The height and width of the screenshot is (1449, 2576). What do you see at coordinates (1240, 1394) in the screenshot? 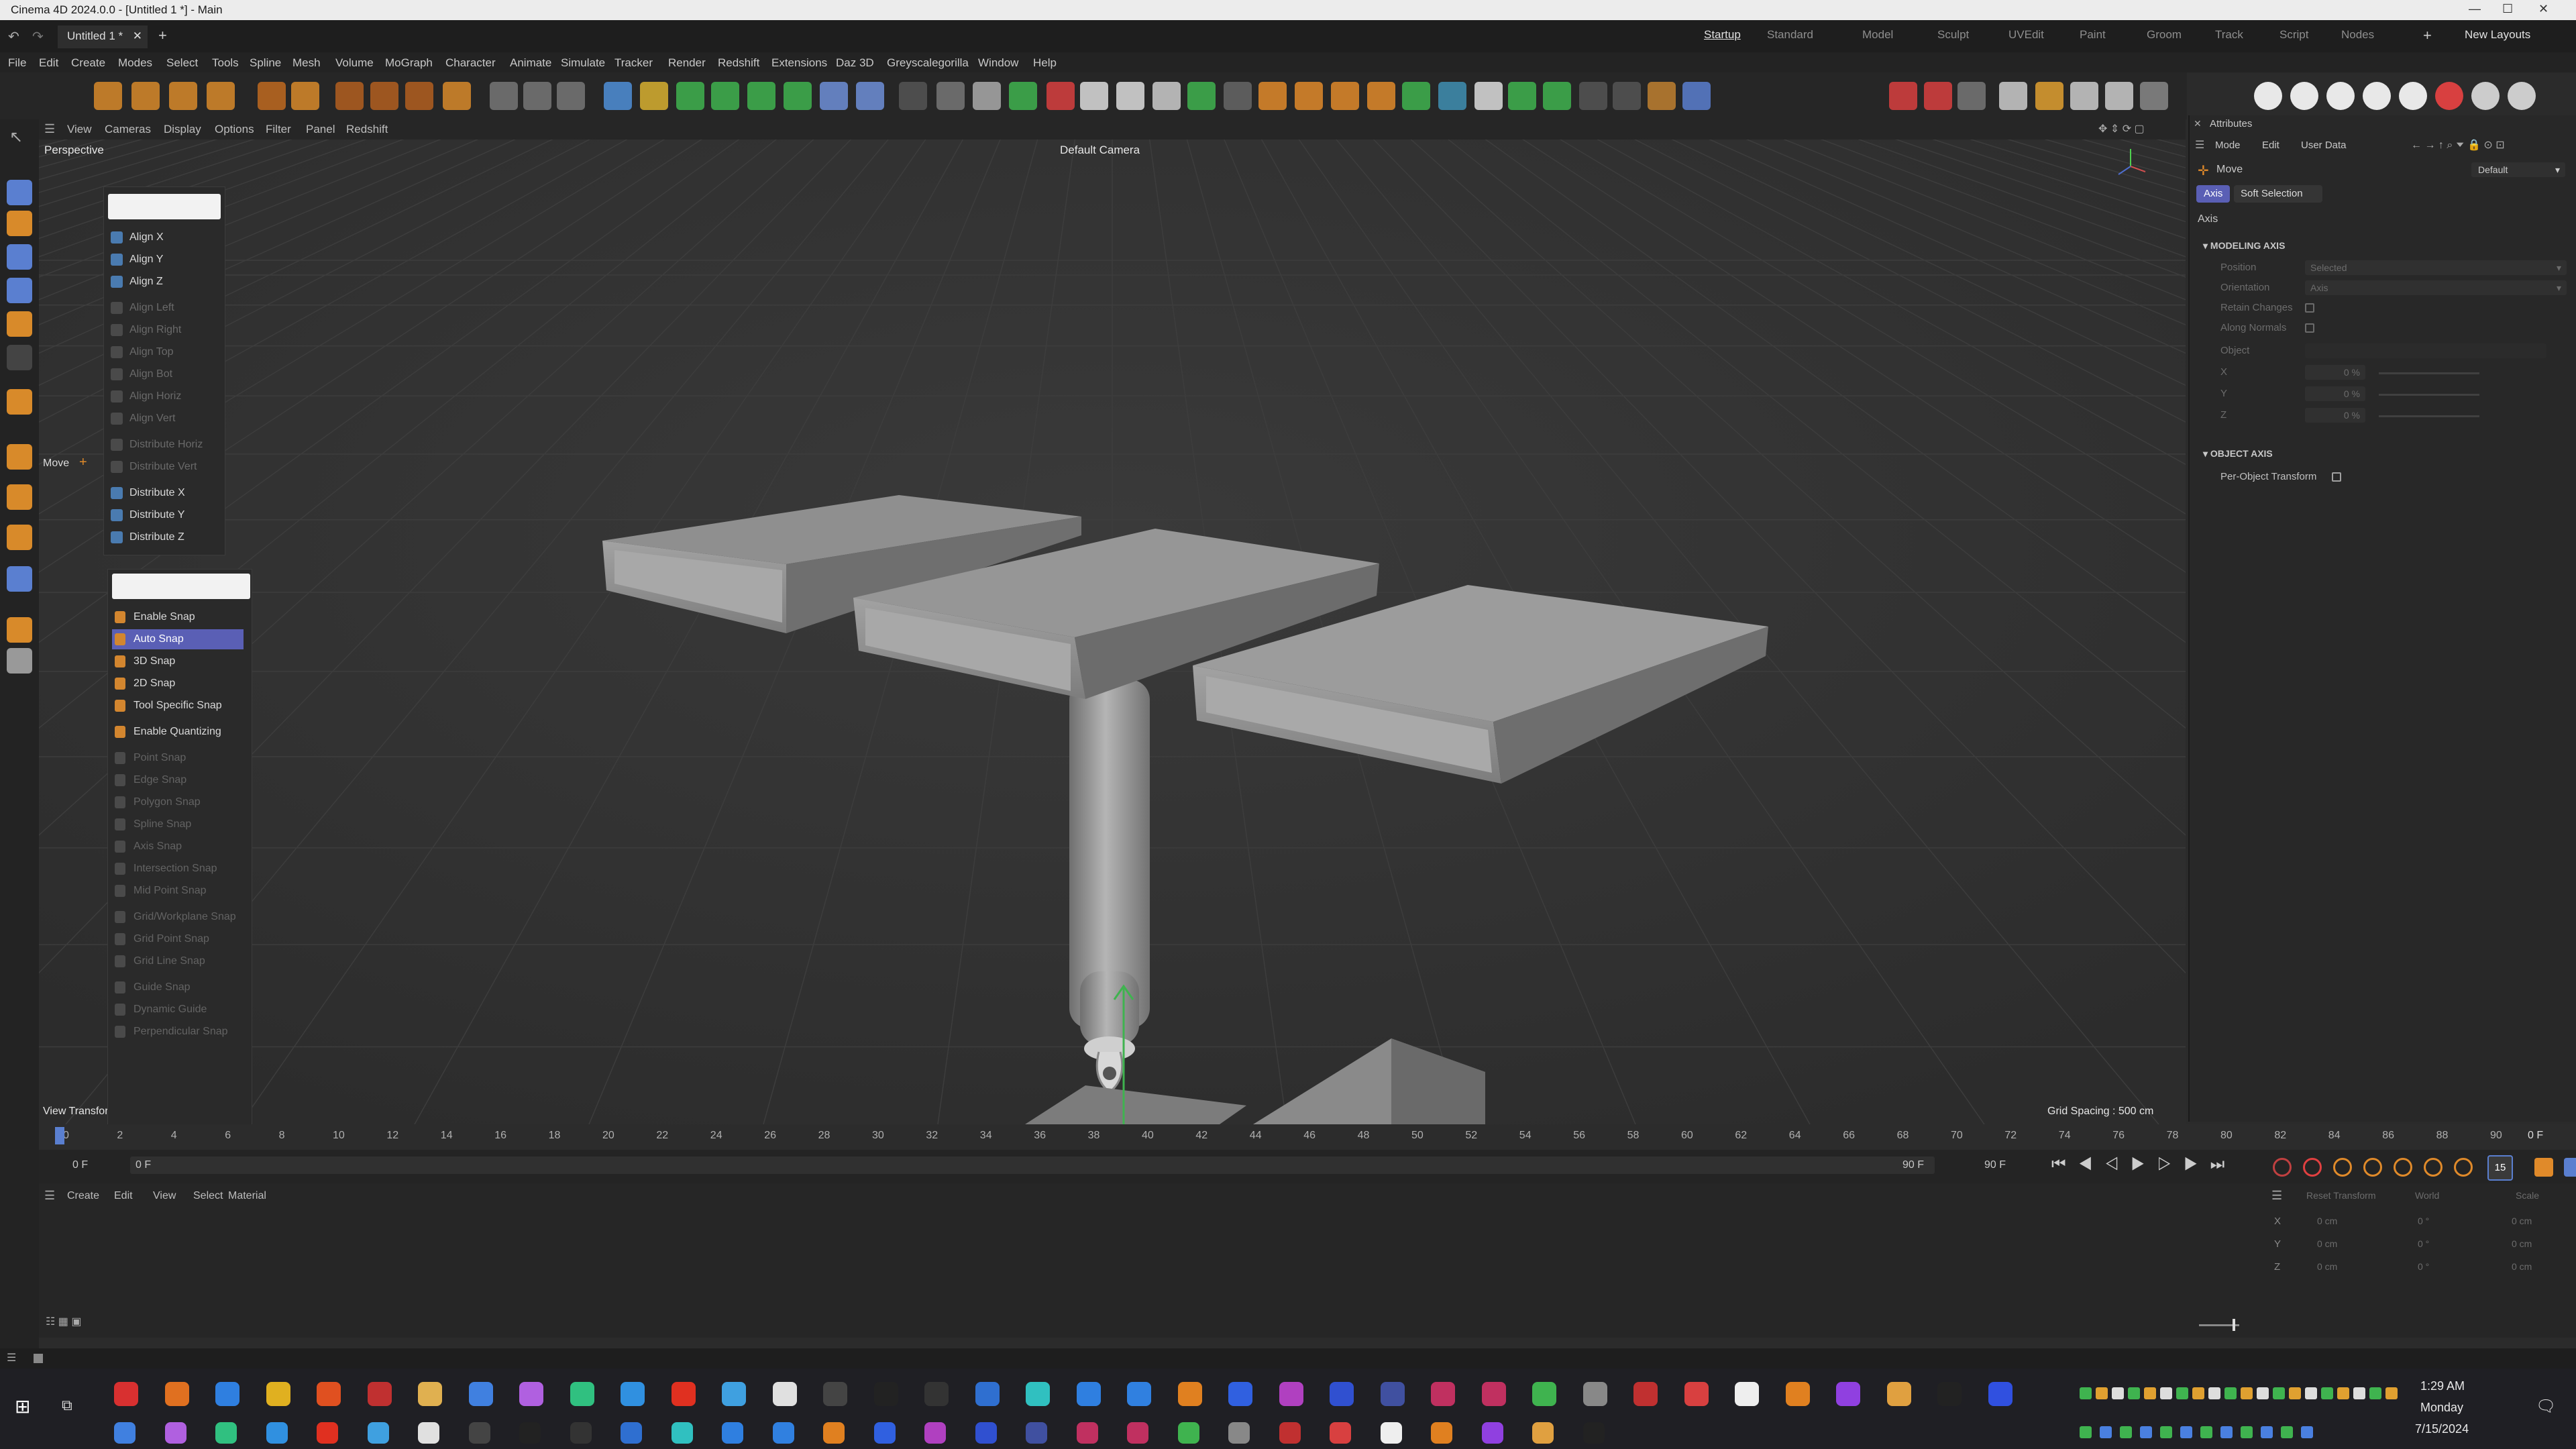
I see `taskbar-app-23-icon` at bounding box center [1240, 1394].